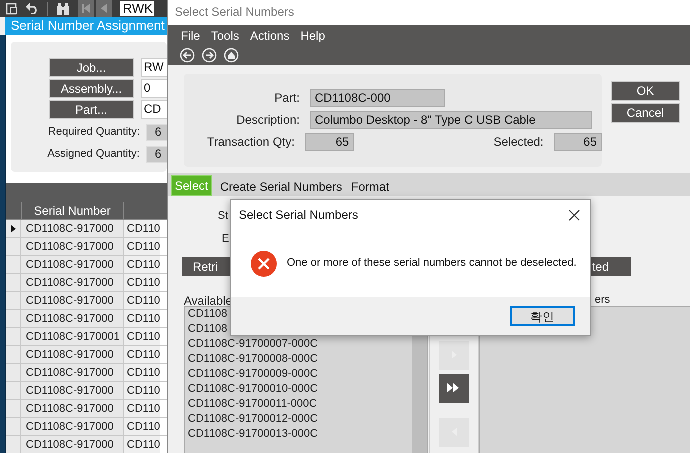  I want to click on field-label: Part:, so click(287, 98).